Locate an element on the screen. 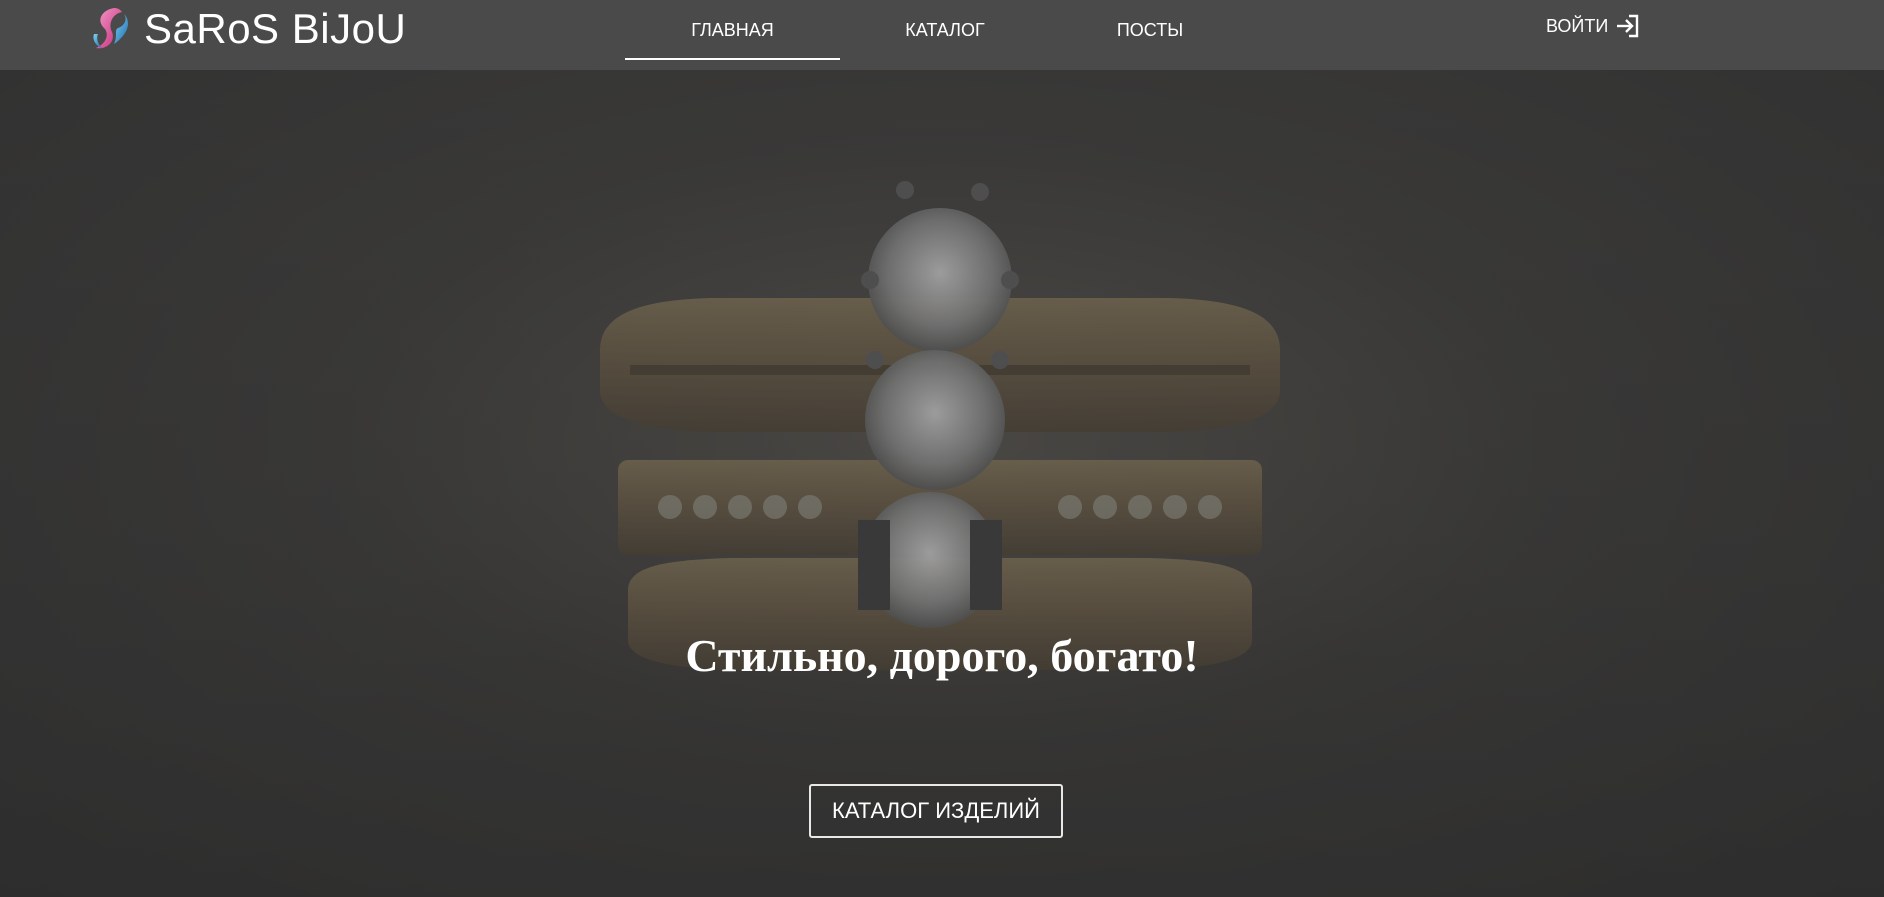  nav-item-catalog: КАТАЛОГ is located at coordinates (945, 30).